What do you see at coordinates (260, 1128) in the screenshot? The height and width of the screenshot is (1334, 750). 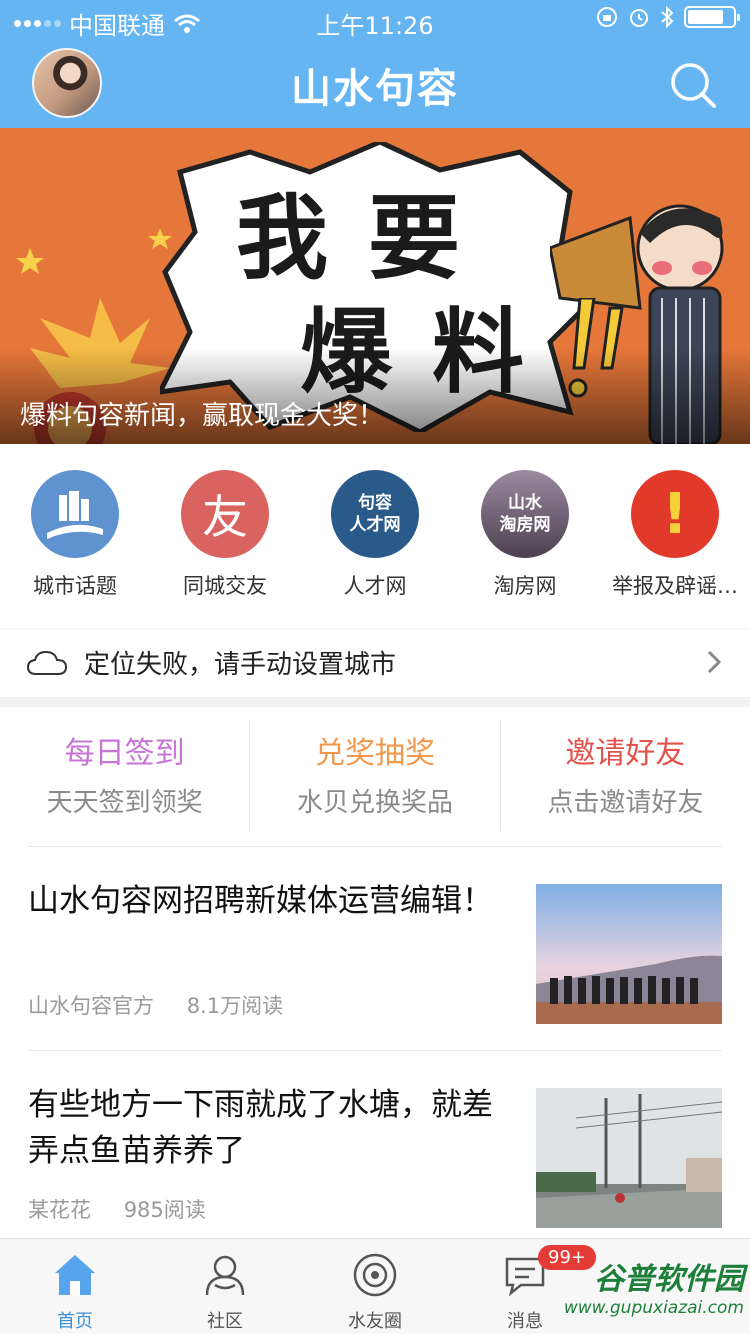 I see `news-title: 有些地方一下雨就成了水塘，就差弄点鱼苗养养了` at bounding box center [260, 1128].